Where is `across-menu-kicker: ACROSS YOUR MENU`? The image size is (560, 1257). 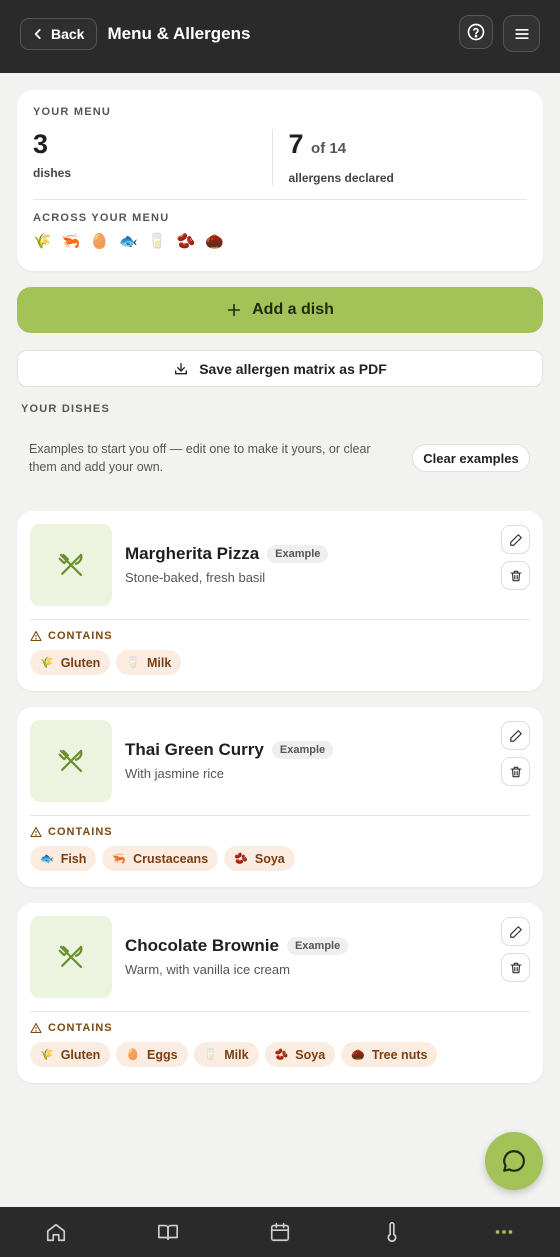
across-menu-kicker: ACROSS YOUR MENU is located at coordinates (101, 218).